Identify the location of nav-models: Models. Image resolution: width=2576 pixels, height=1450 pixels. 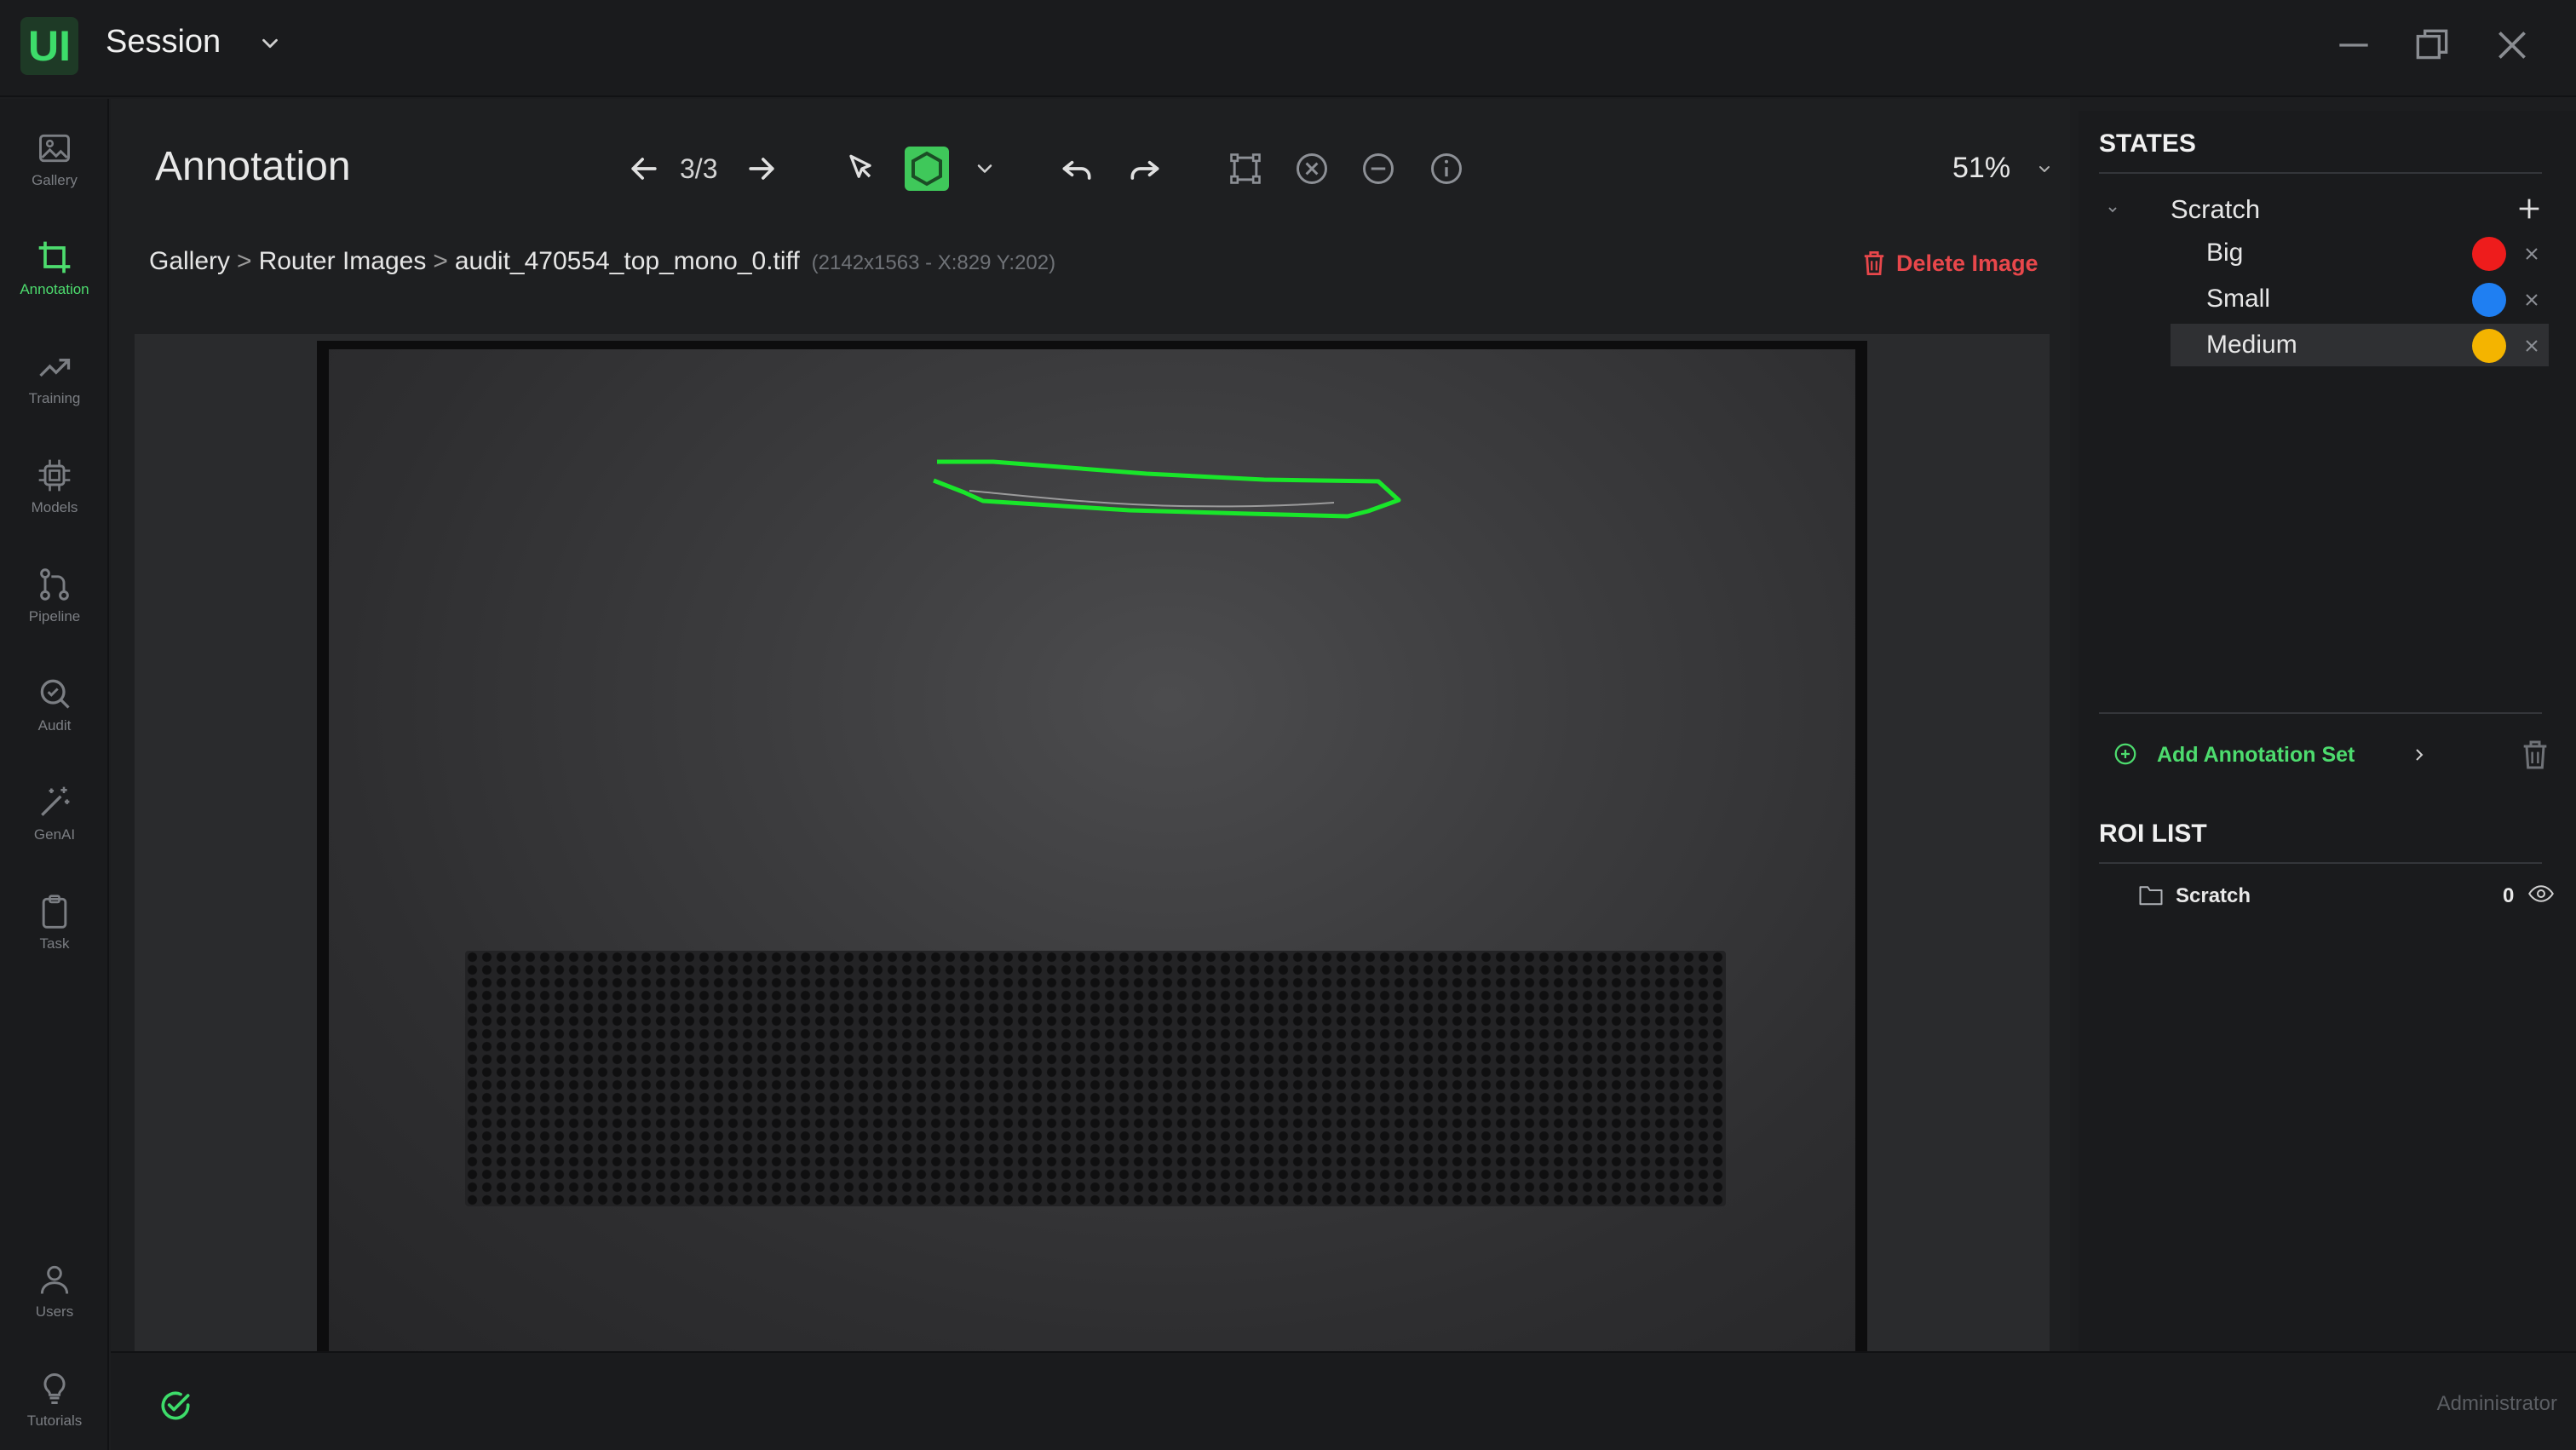
(55, 493).